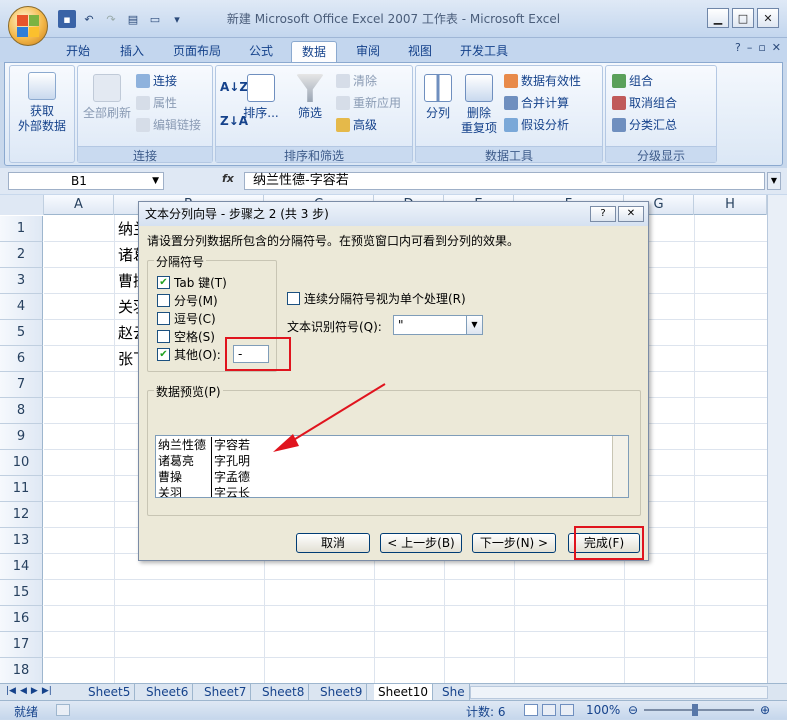  What do you see at coordinates (110, 692) in the screenshot?
I see `sheet-tab: Sheet5` at bounding box center [110, 692].